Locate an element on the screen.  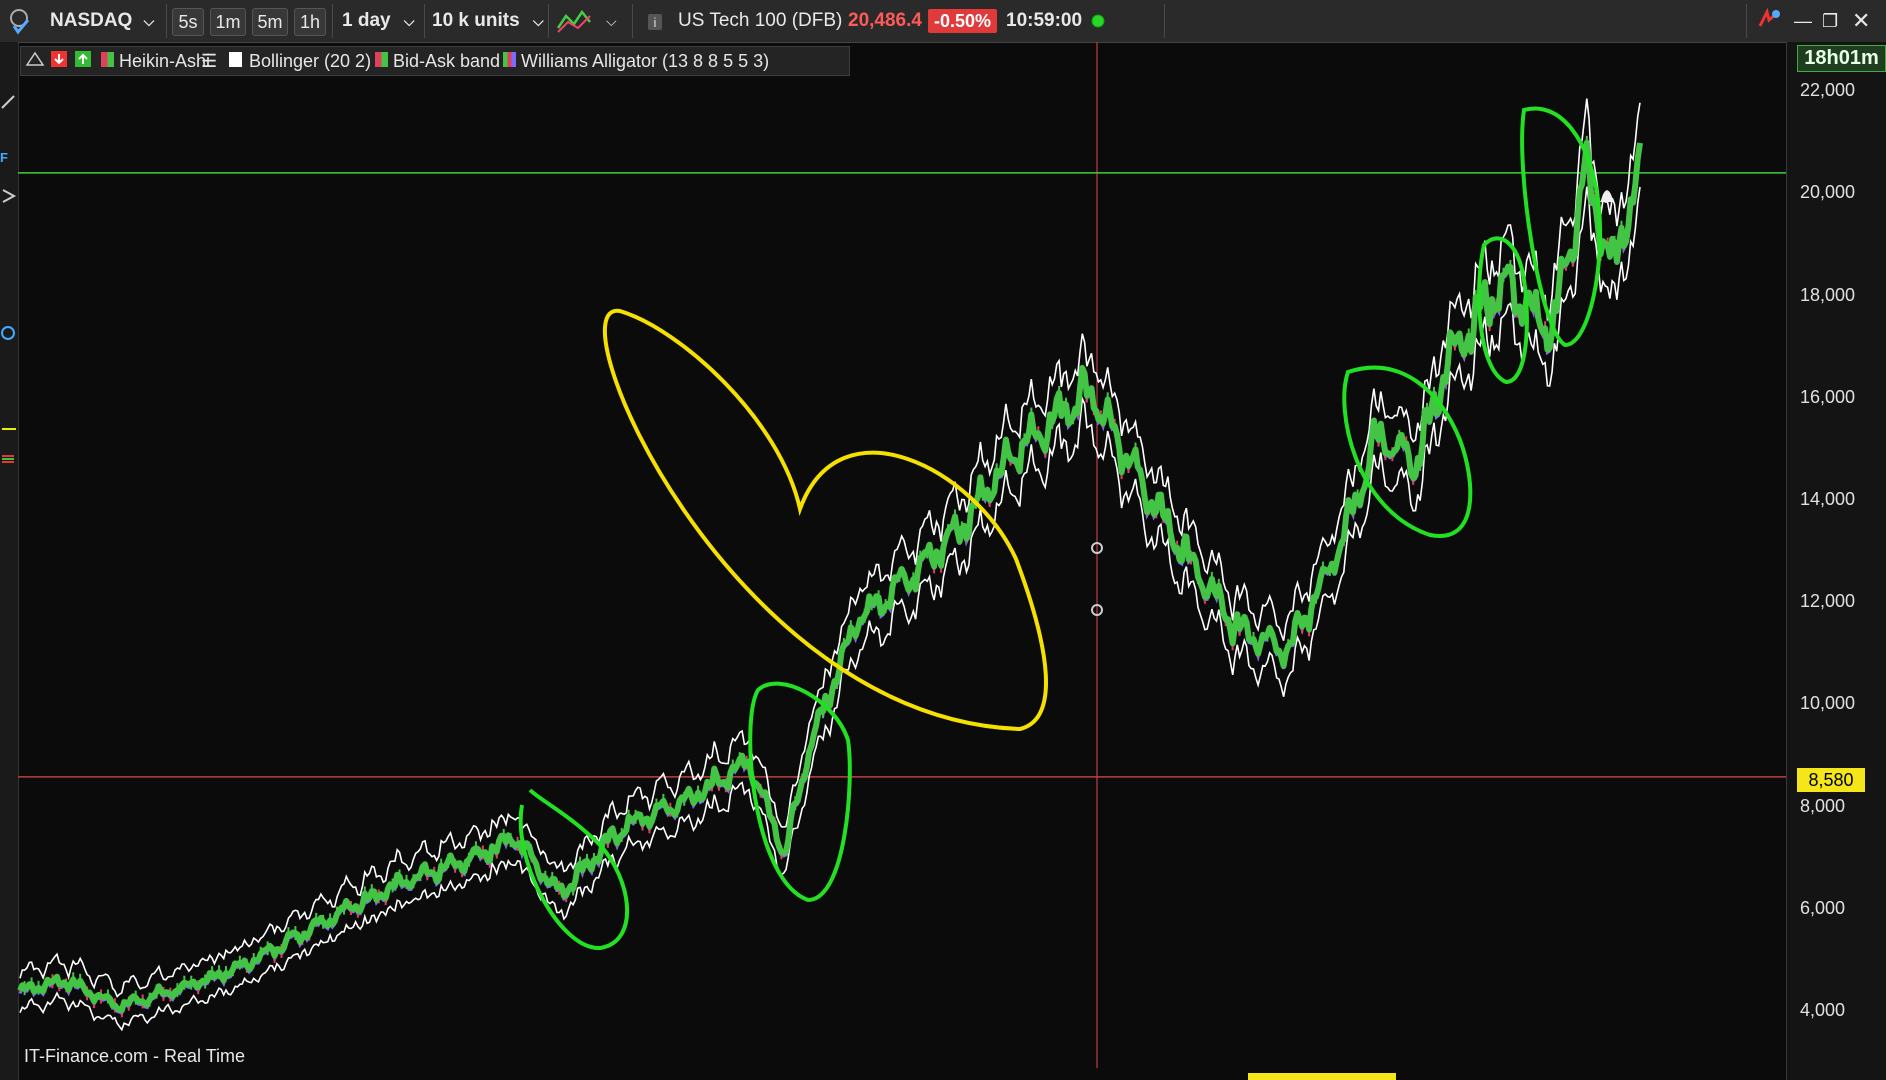
price-axis-label: 8,000 is located at coordinates (1823, 805).